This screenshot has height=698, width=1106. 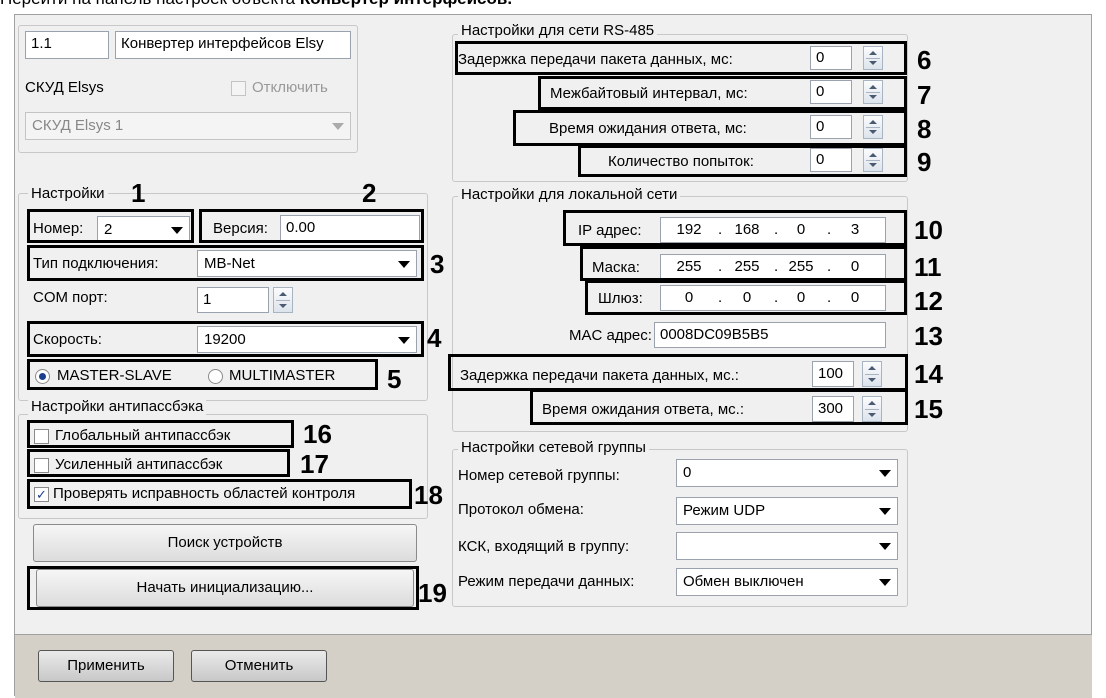 What do you see at coordinates (770, 335) in the screenshot?
I see `mac-field: 0008DC09B5B5` at bounding box center [770, 335].